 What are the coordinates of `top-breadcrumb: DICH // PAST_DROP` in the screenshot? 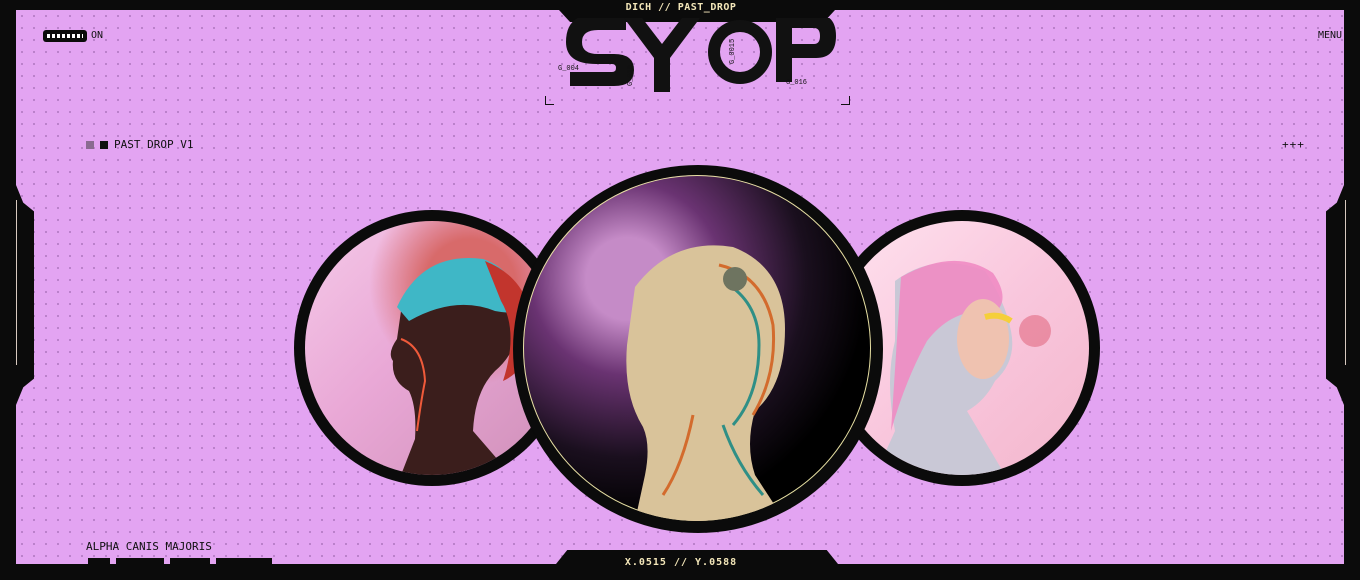 It's located at (681, 7).